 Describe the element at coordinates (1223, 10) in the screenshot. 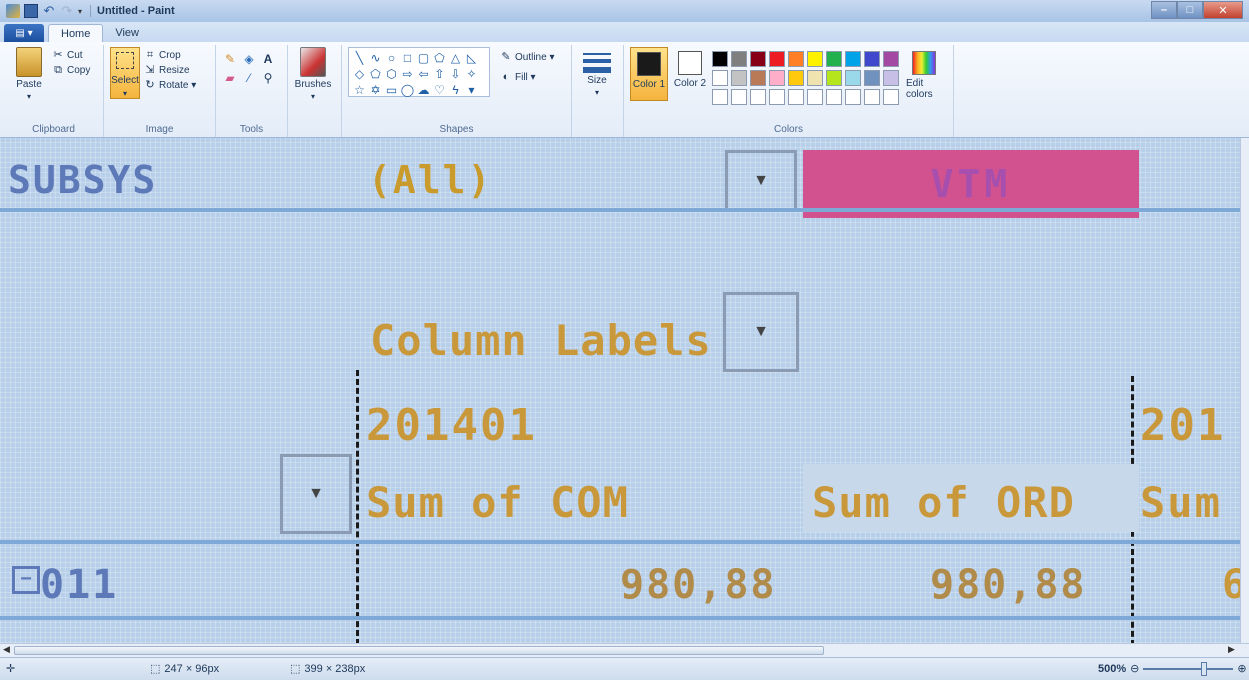

I see `close-button: ✕` at that location.